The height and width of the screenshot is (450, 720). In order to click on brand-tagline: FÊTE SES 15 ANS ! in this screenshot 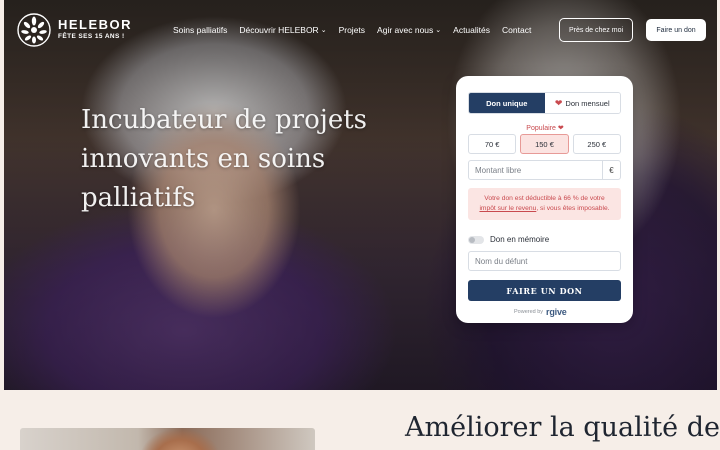, I will do `click(91, 36)`.